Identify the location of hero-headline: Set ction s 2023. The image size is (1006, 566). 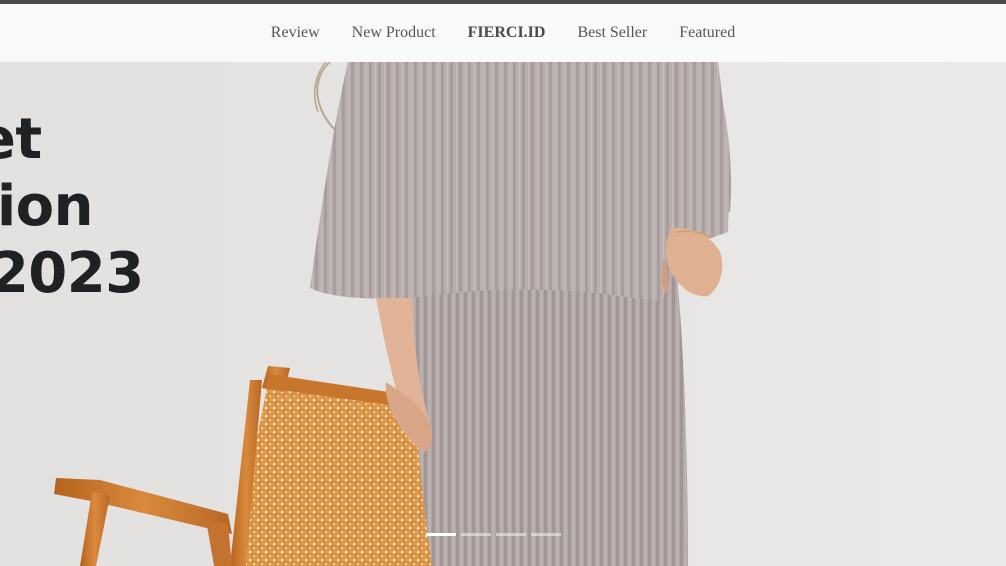
(72, 206).